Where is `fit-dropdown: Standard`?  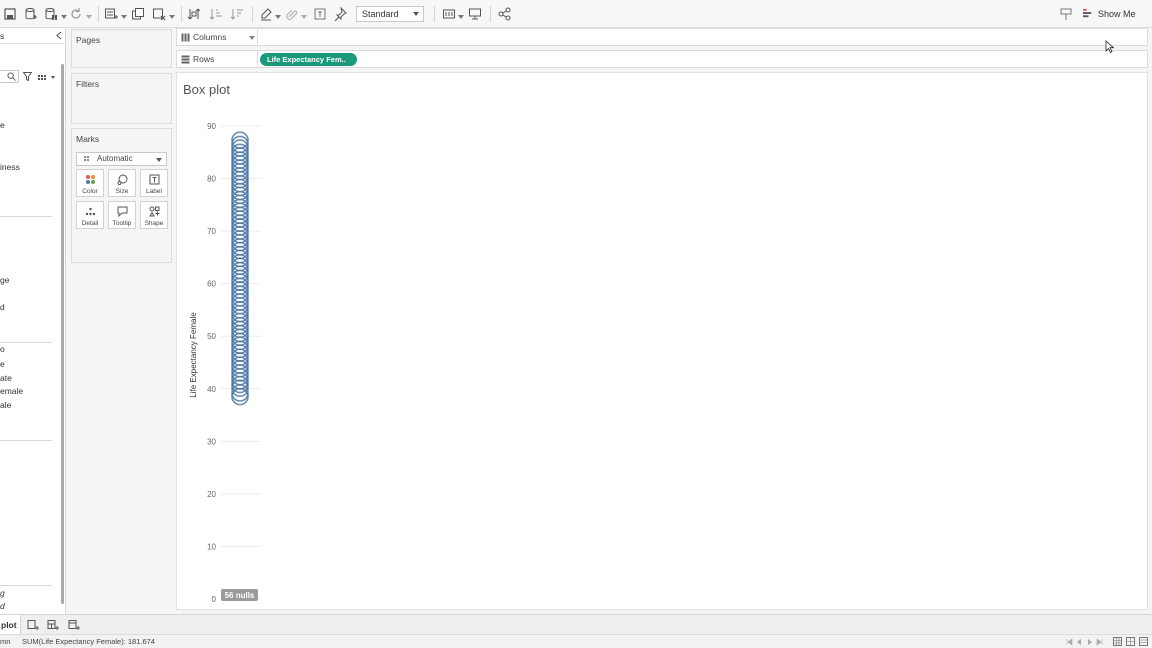
fit-dropdown: Standard is located at coordinates (390, 14).